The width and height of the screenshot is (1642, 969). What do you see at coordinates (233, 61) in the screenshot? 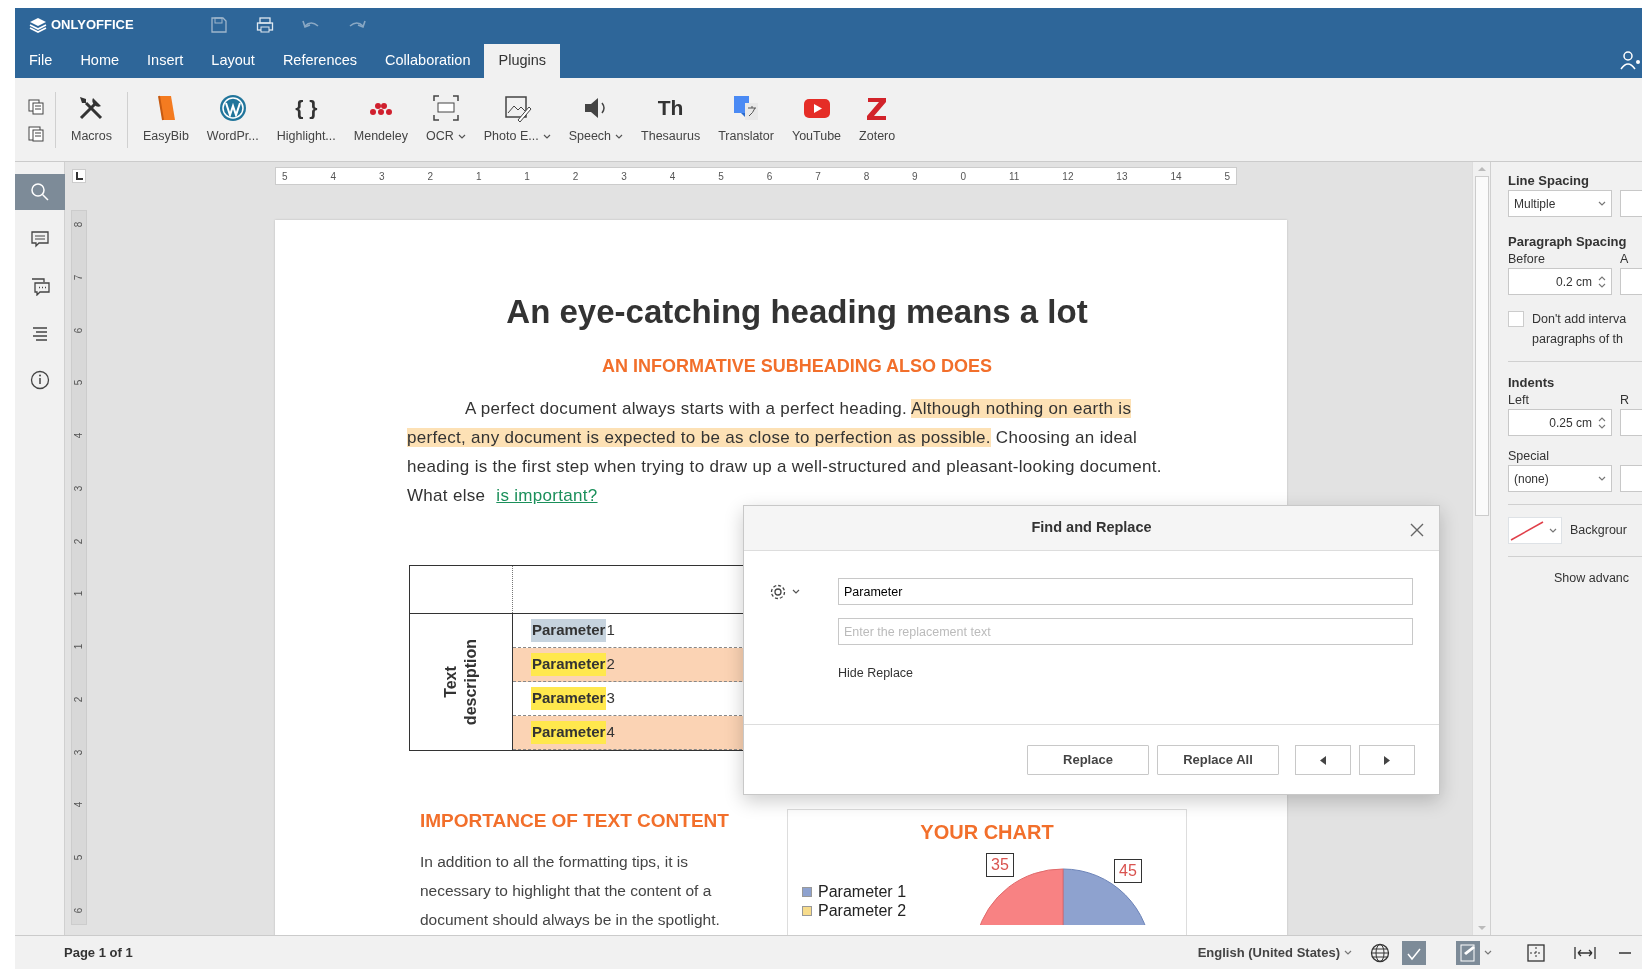
I see `menu-tab: Layout` at bounding box center [233, 61].